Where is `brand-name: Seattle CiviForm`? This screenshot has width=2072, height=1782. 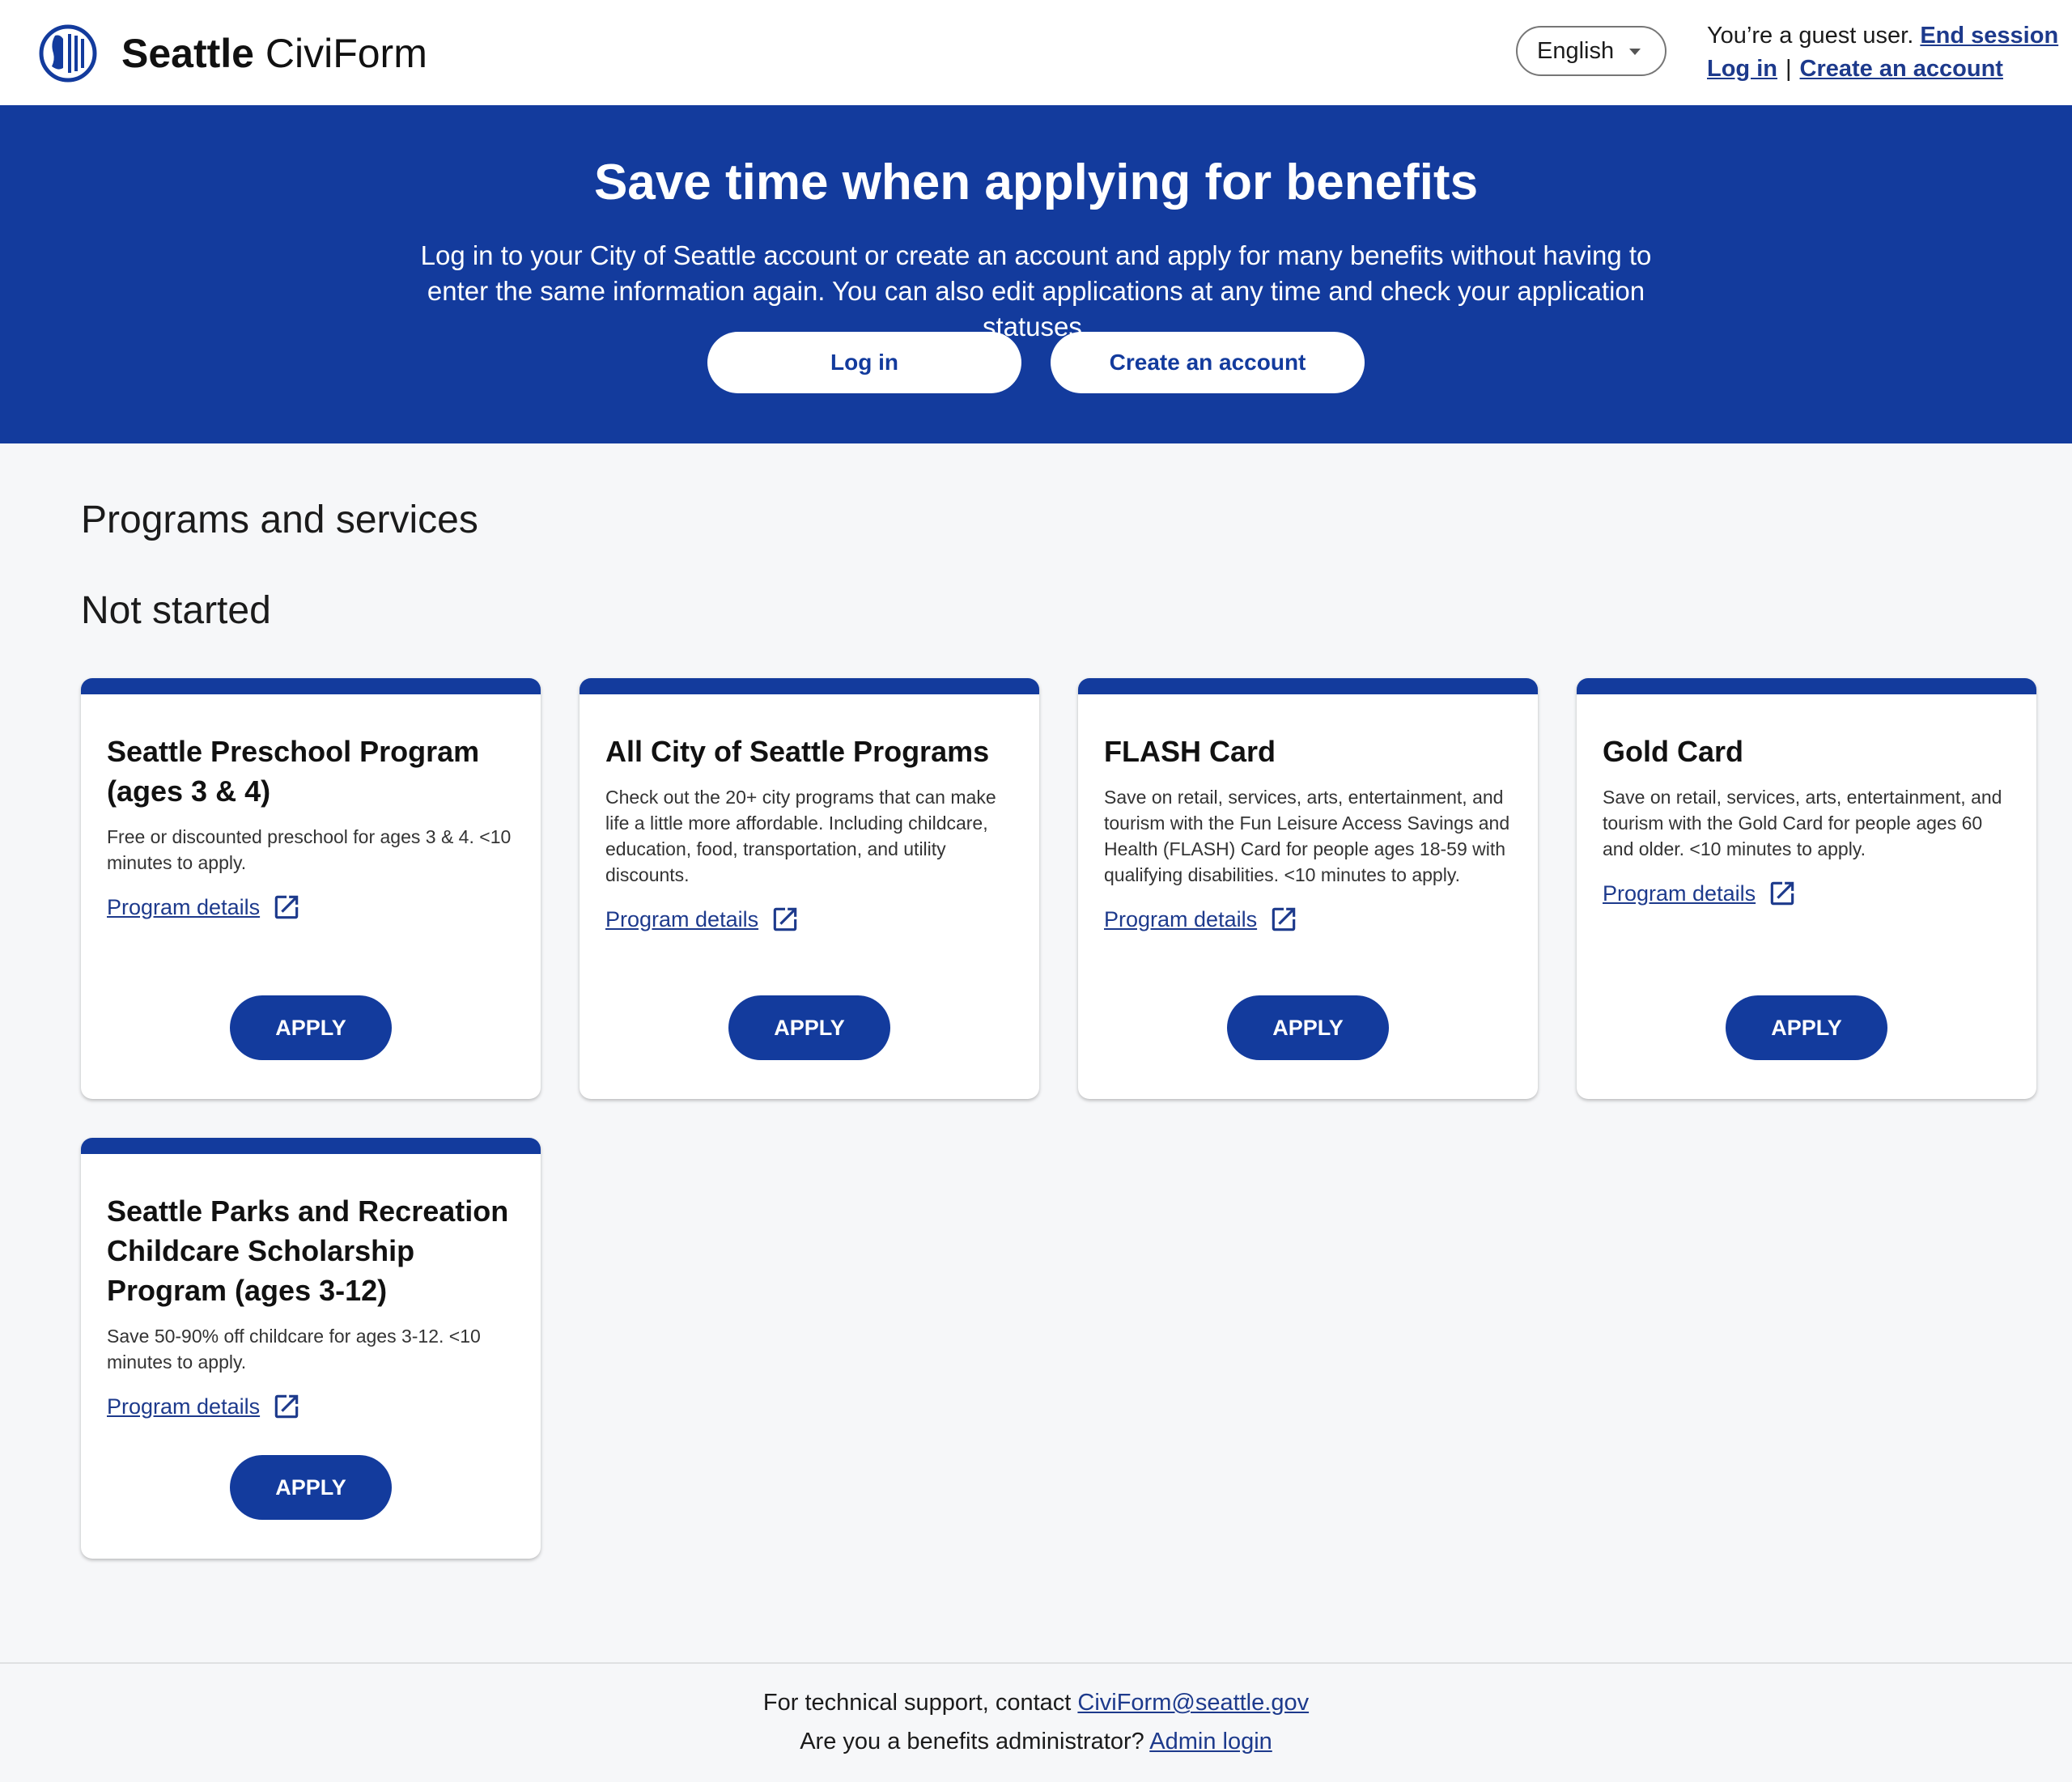
brand-name: Seattle CiviForm is located at coordinates (274, 53).